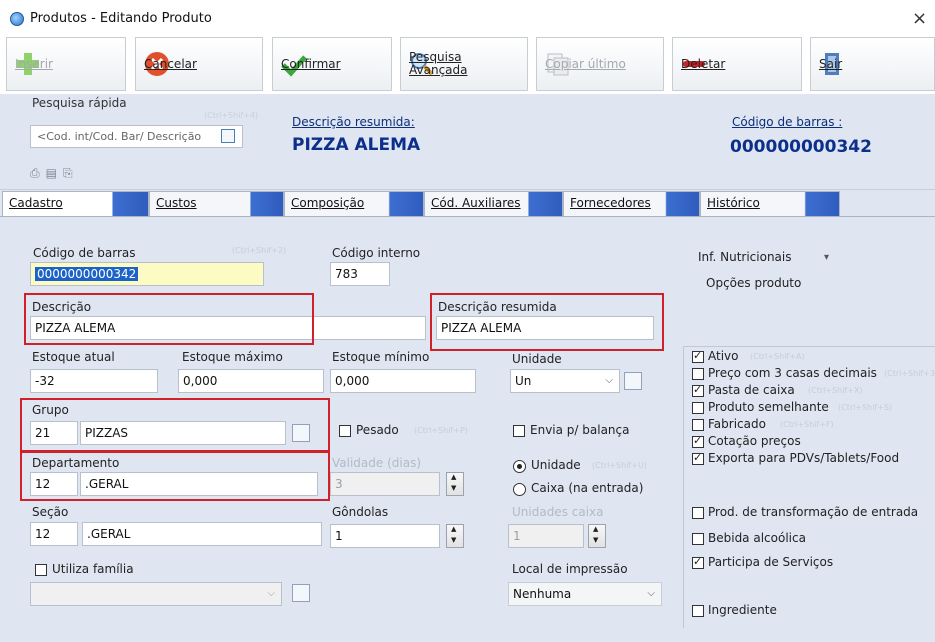  I want to click on nutrition-info-menu: Inf. Nutricionais, so click(745, 257).